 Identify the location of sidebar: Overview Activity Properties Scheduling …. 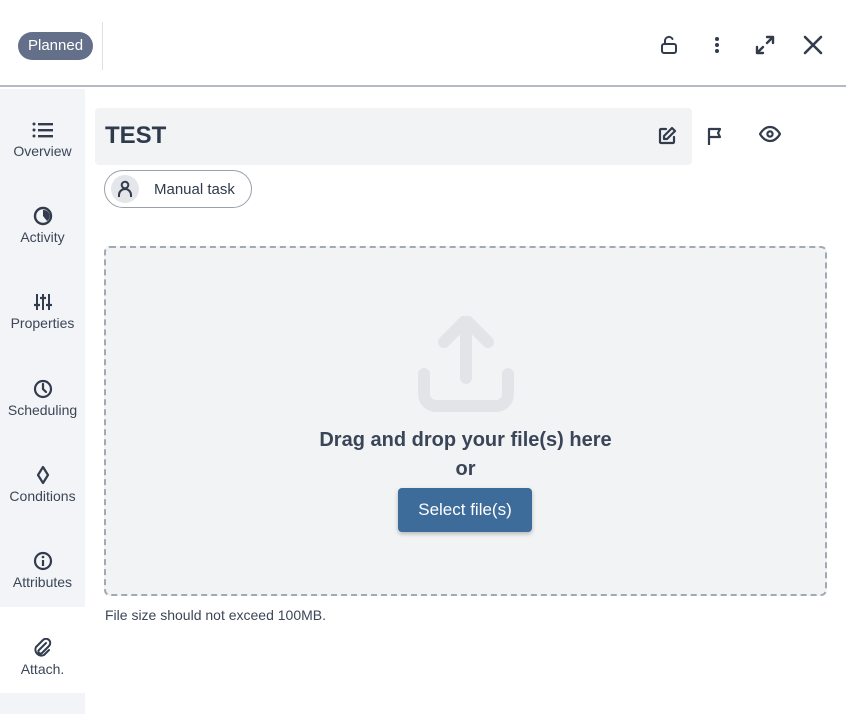
(42, 401).